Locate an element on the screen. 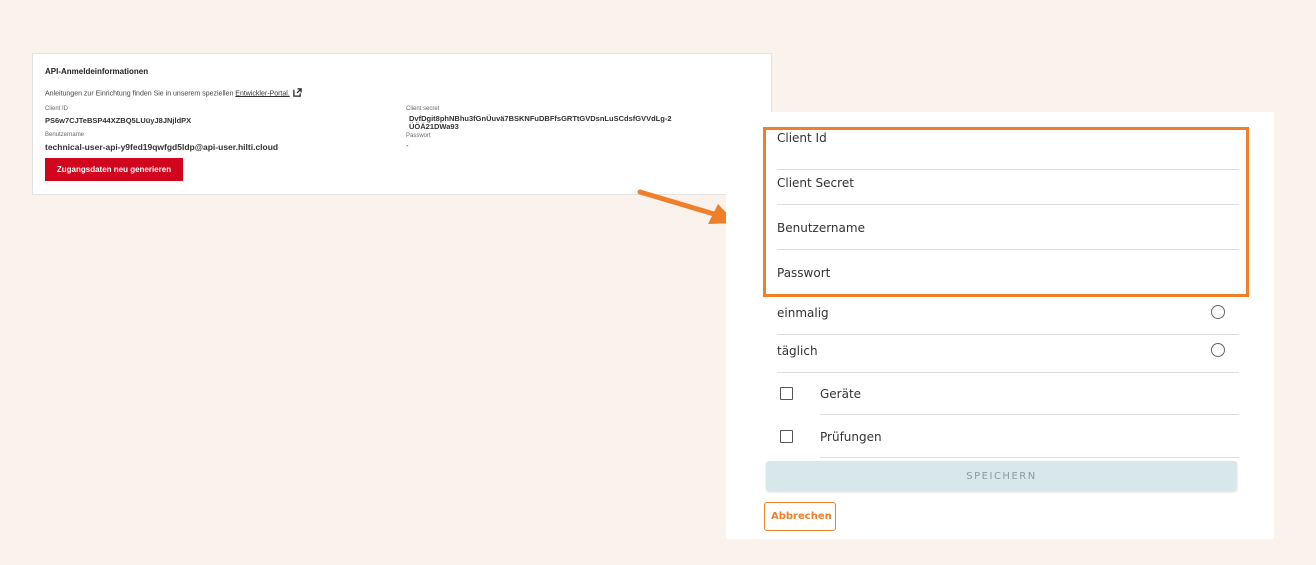  client-secret-line-2: ÜÖÄ21DWa93 is located at coordinates (434, 126).